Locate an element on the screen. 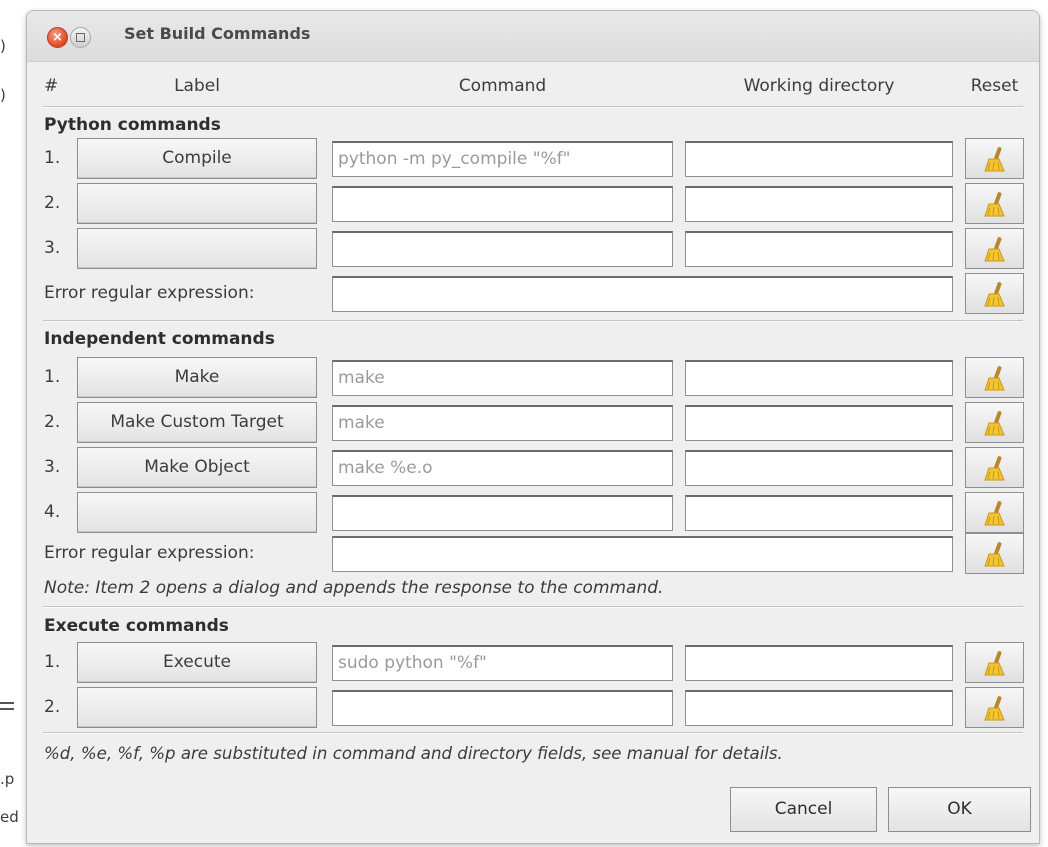  command-field-python-1: python -m py_compile "%f" is located at coordinates (502, 159).